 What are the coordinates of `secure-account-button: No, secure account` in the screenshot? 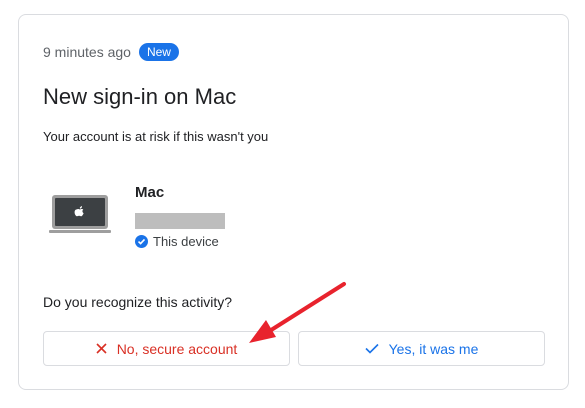 It's located at (166, 348).